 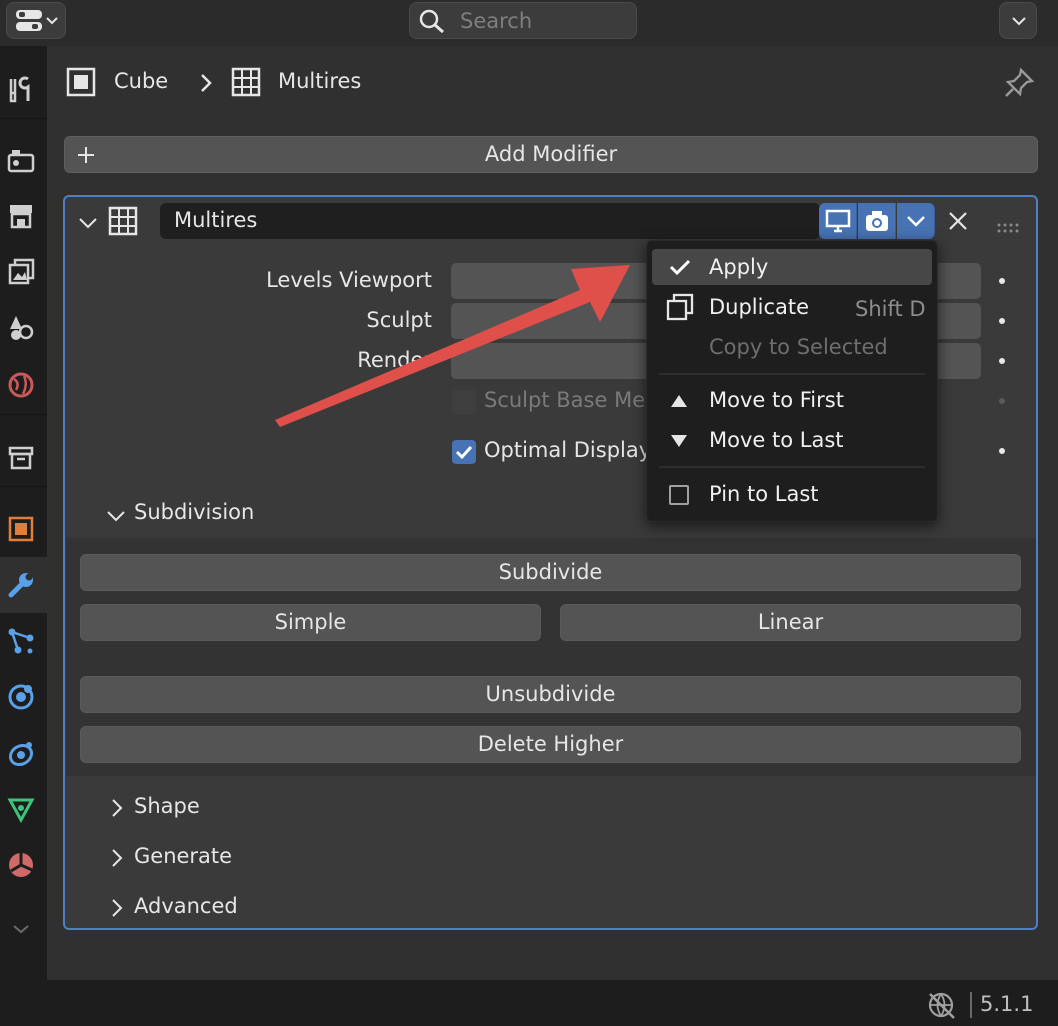 What do you see at coordinates (21, 161) in the screenshot?
I see `render-icon` at bounding box center [21, 161].